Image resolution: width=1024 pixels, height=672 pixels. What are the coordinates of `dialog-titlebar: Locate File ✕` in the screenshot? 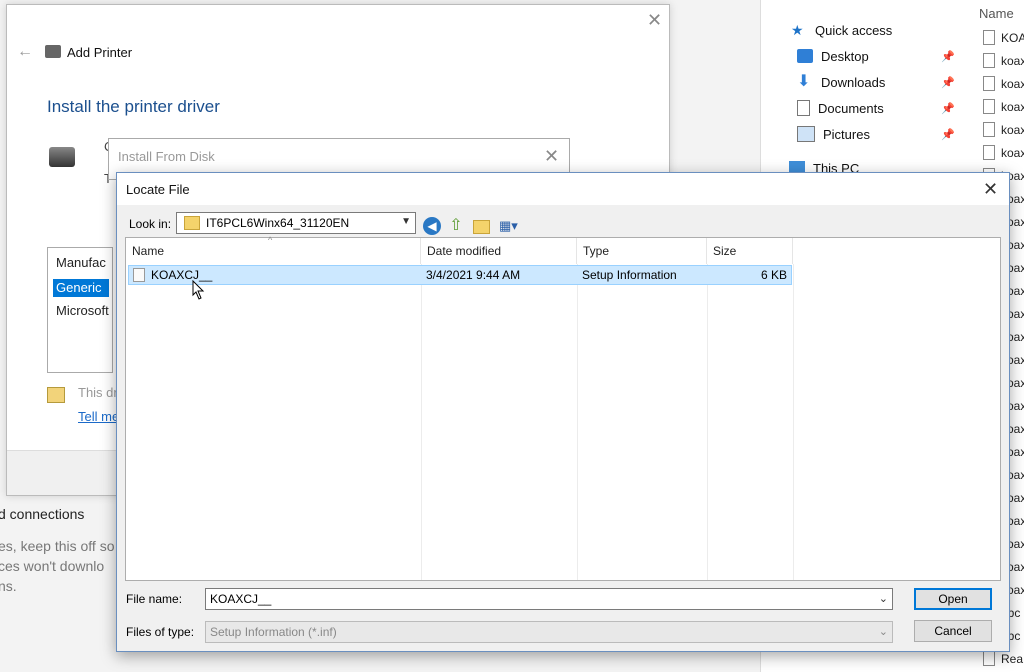 It's located at (563, 189).